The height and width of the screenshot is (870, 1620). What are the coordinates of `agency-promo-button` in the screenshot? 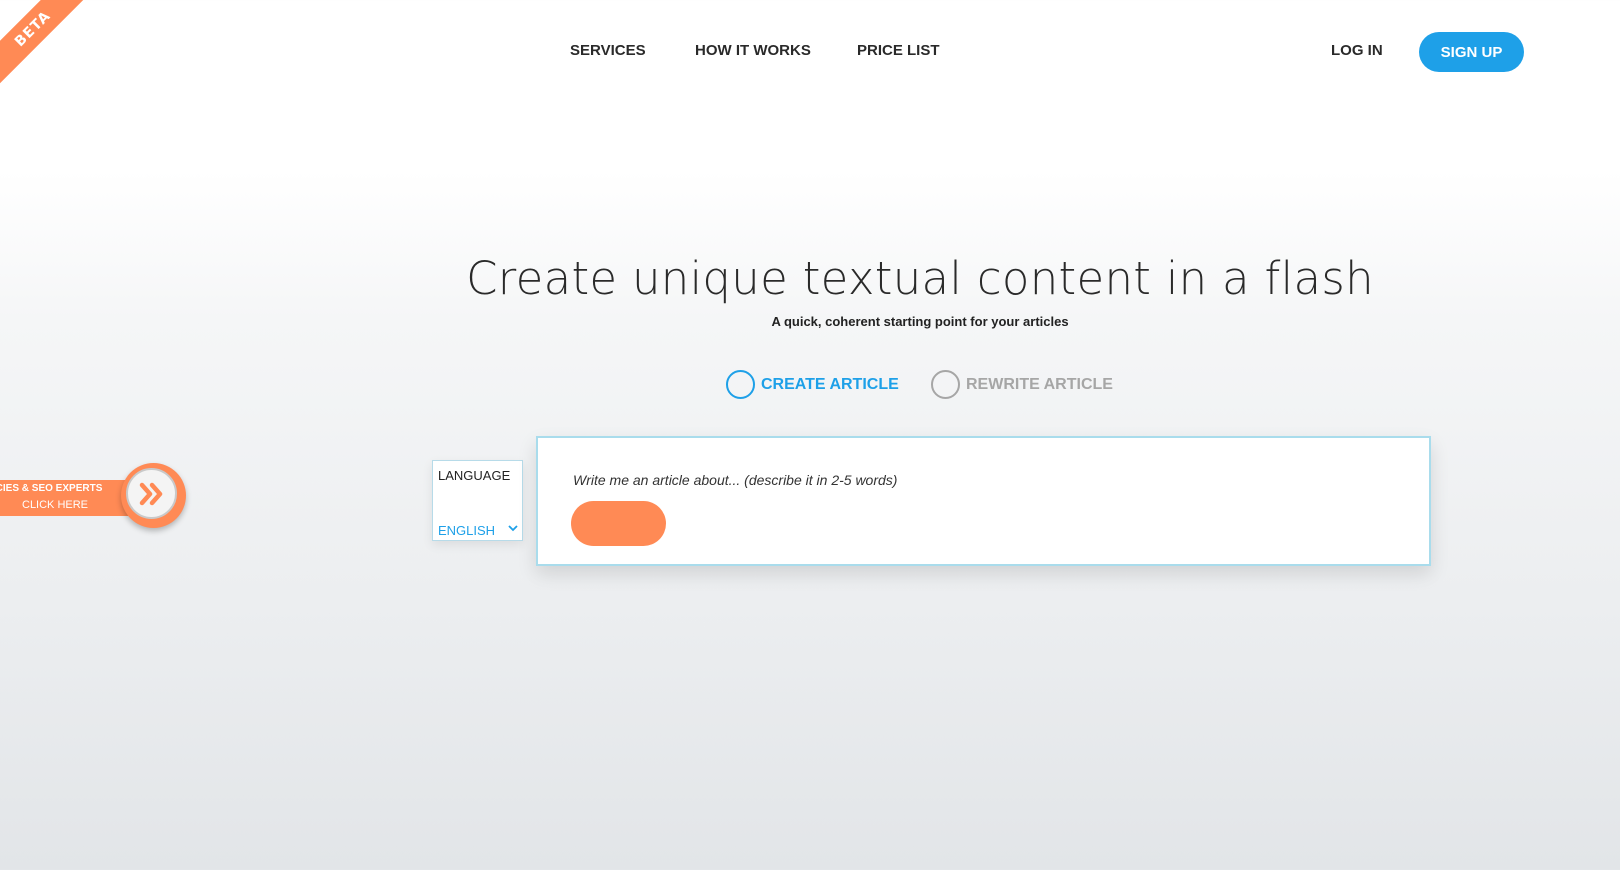 It's located at (153, 495).